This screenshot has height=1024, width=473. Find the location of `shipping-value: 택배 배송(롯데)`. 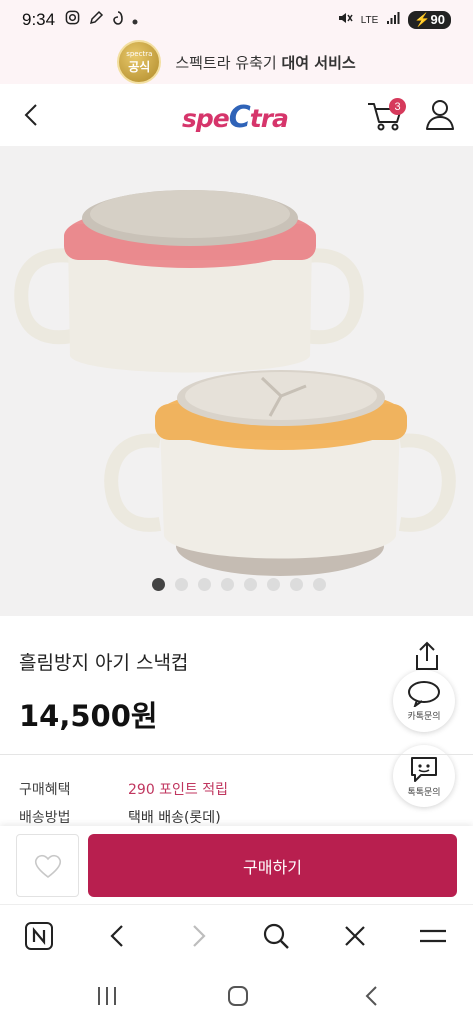

shipping-value: 택배 배송(롯데) is located at coordinates (174, 818).